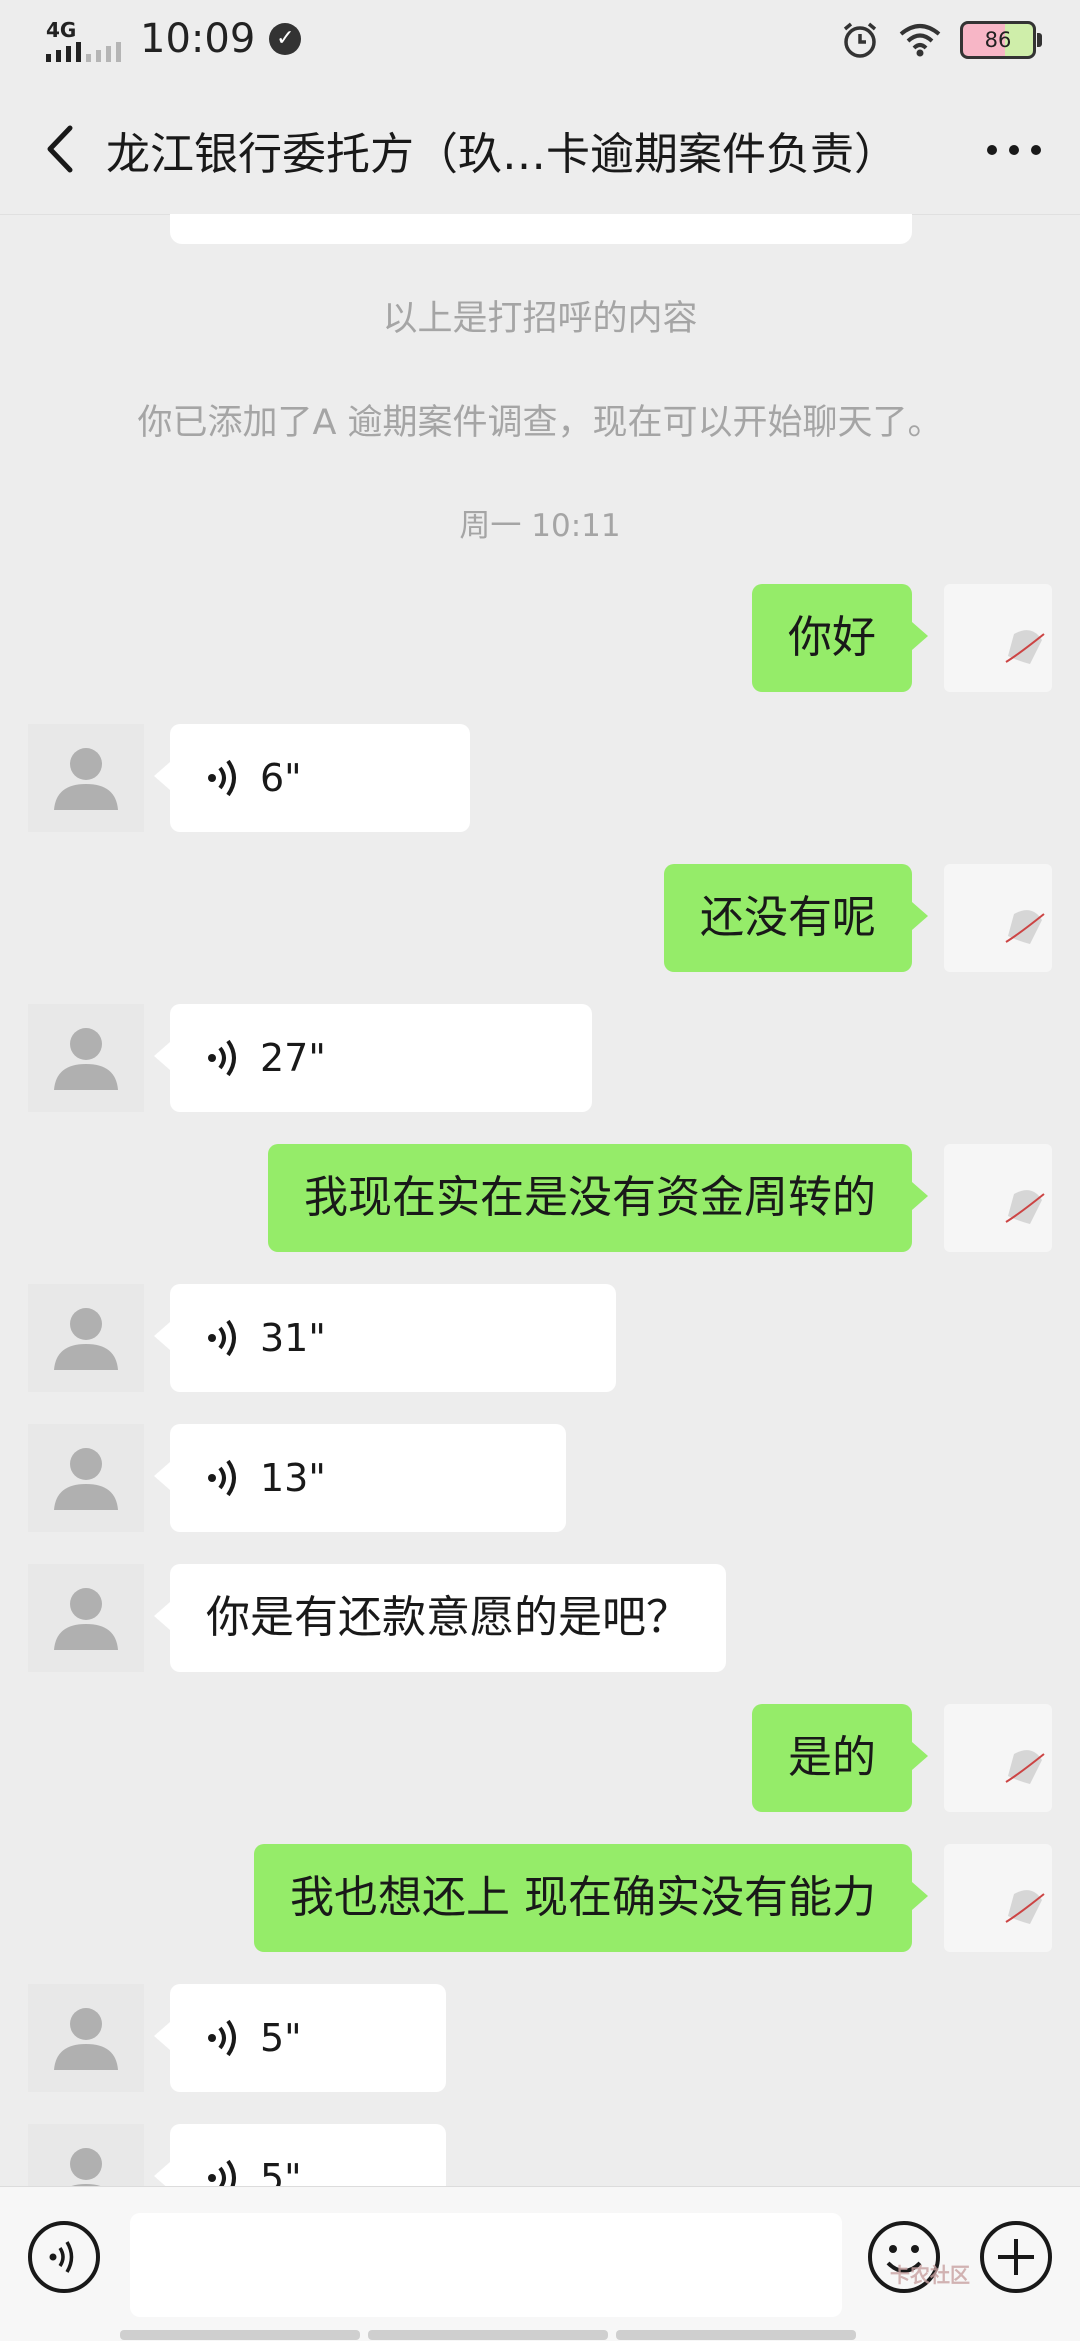  I want to click on watermark: 卡农社区, so click(930, 2275).